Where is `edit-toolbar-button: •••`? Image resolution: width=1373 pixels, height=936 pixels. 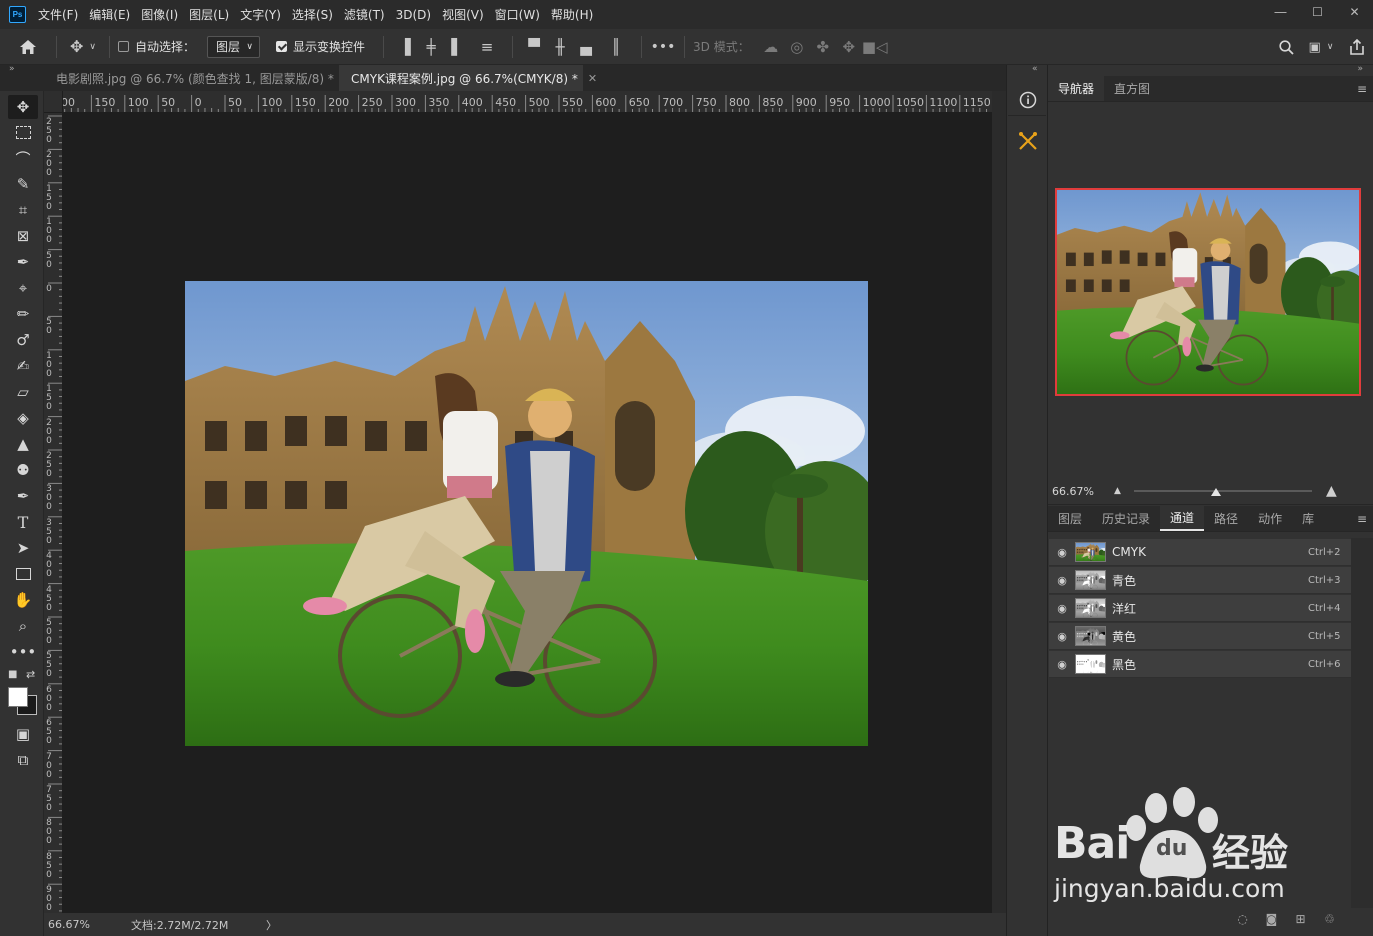
edit-toolbar-button: ••• is located at coordinates (23, 652).